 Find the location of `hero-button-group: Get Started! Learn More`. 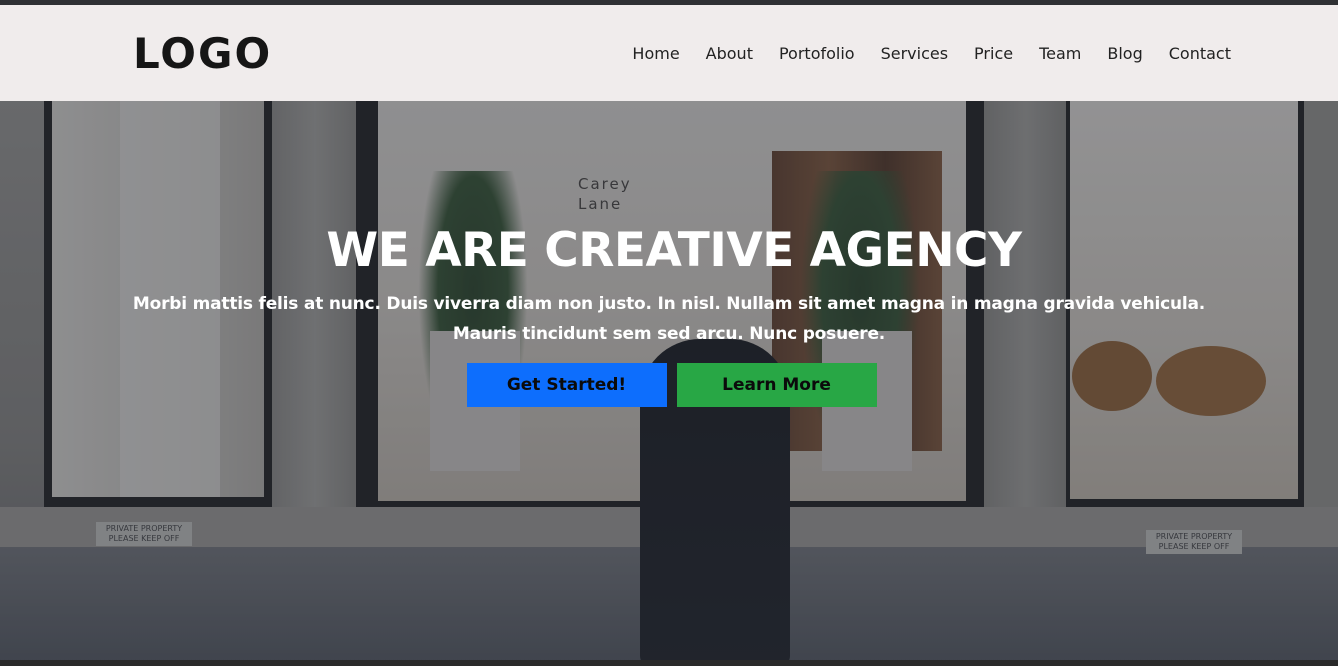

hero-button-group: Get Started! Learn More is located at coordinates (669, 385).